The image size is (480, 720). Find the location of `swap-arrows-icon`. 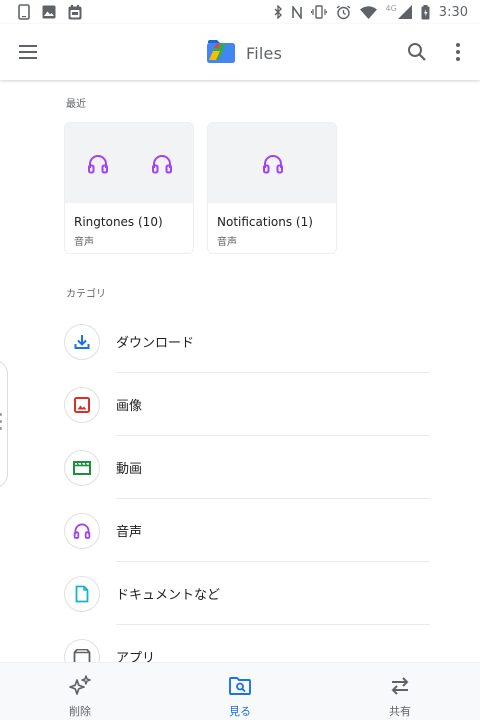

swap-arrows-icon is located at coordinates (400, 686).